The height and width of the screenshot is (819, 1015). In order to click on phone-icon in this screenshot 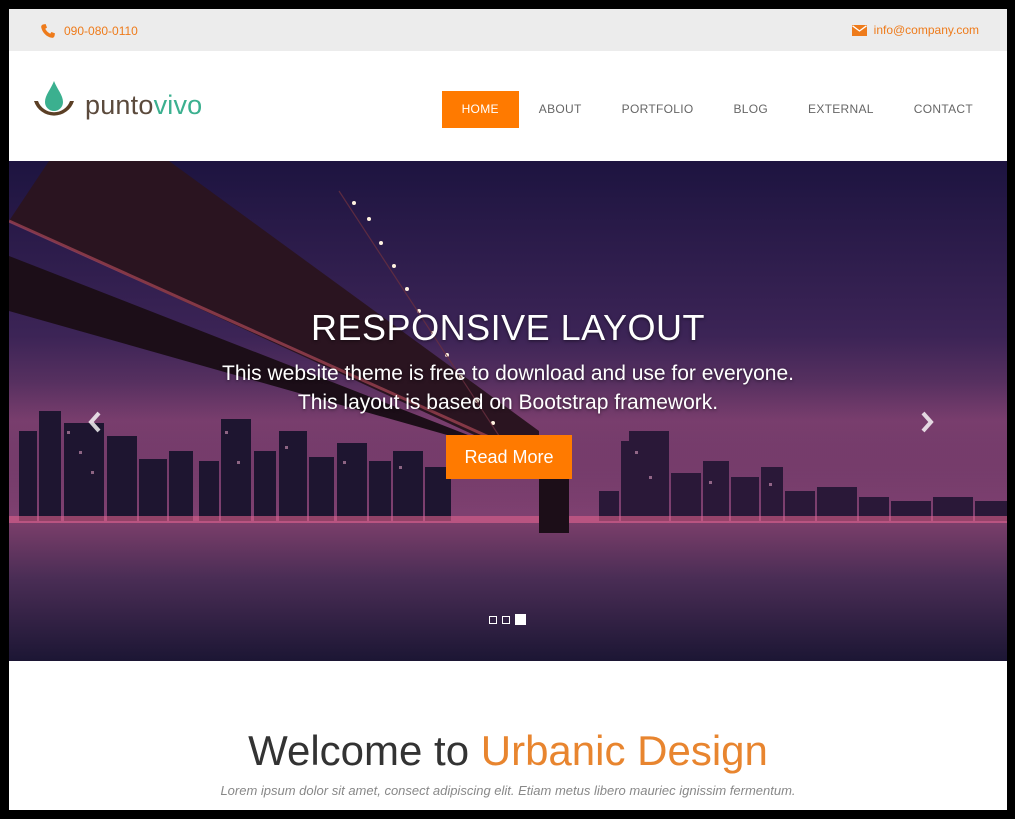, I will do `click(48, 31)`.